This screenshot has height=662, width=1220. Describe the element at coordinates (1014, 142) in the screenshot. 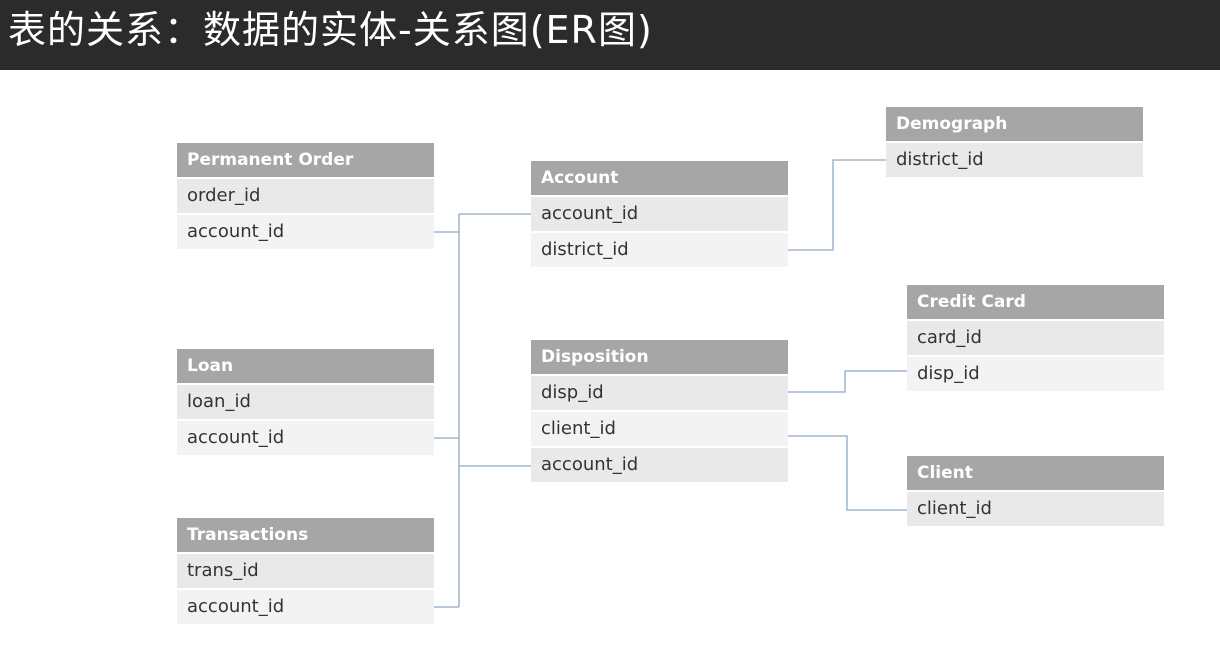

I see `entity-demograph: Demograph district_id` at that location.